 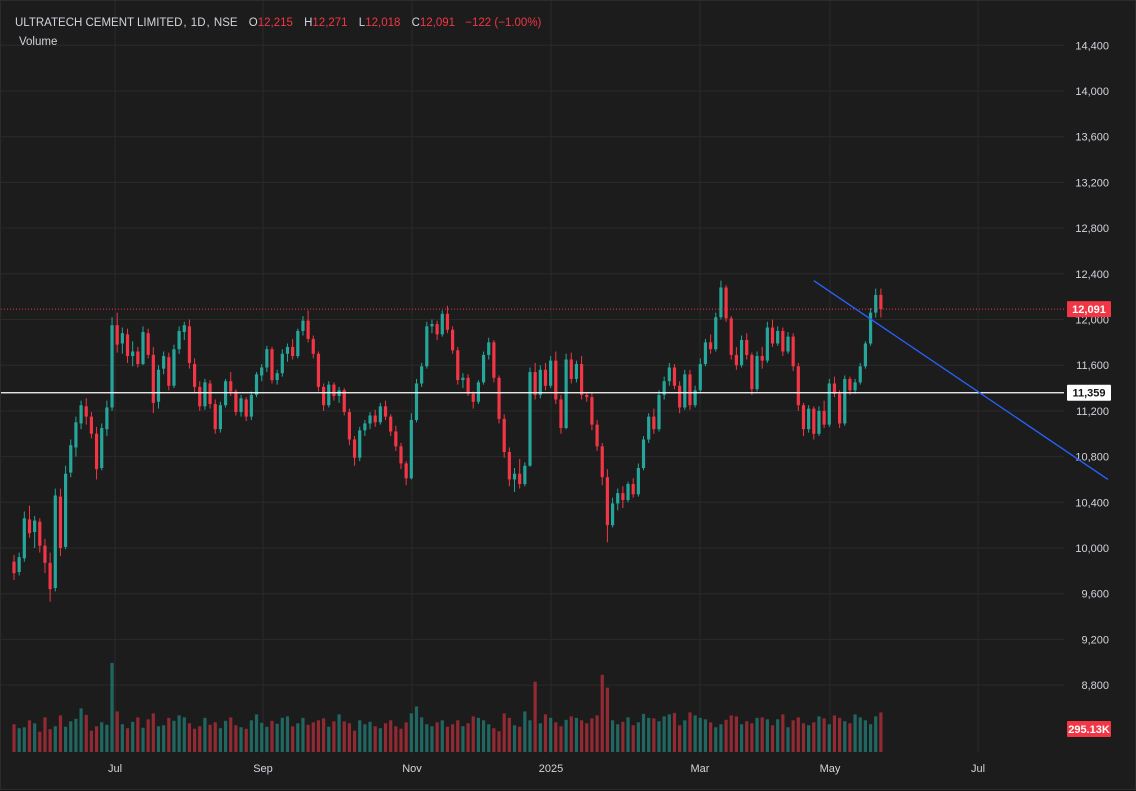 What do you see at coordinates (383, 23) in the screenshot?
I see `low-value: 12,018` at bounding box center [383, 23].